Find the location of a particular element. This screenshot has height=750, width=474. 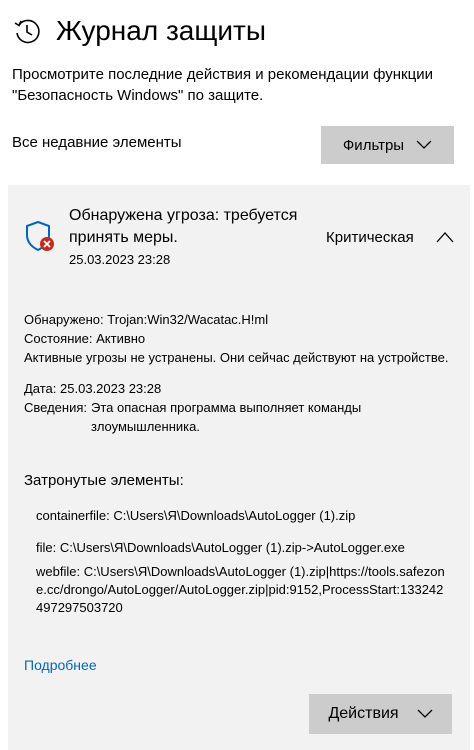

severity-label: Критическая is located at coordinates (370, 237).